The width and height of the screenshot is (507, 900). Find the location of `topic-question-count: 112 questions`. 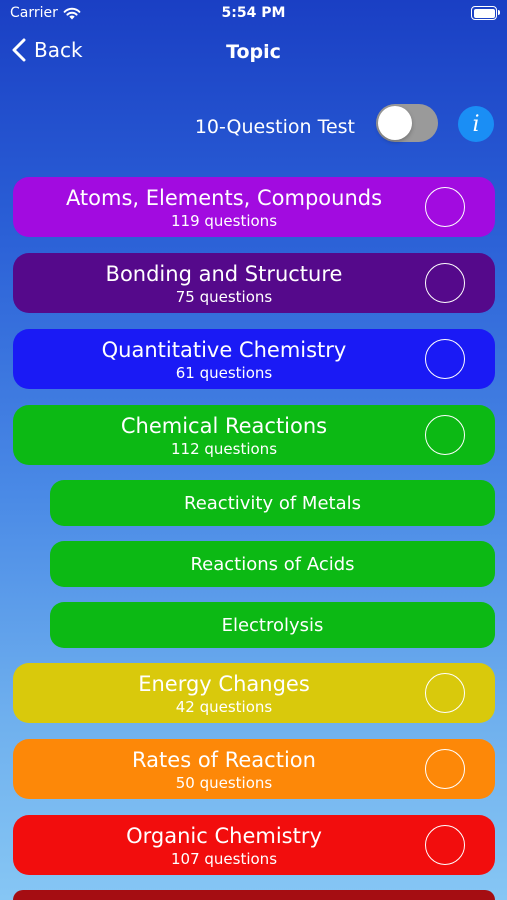

topic-question-count: 112 questions is located at coordinates (224, 449).